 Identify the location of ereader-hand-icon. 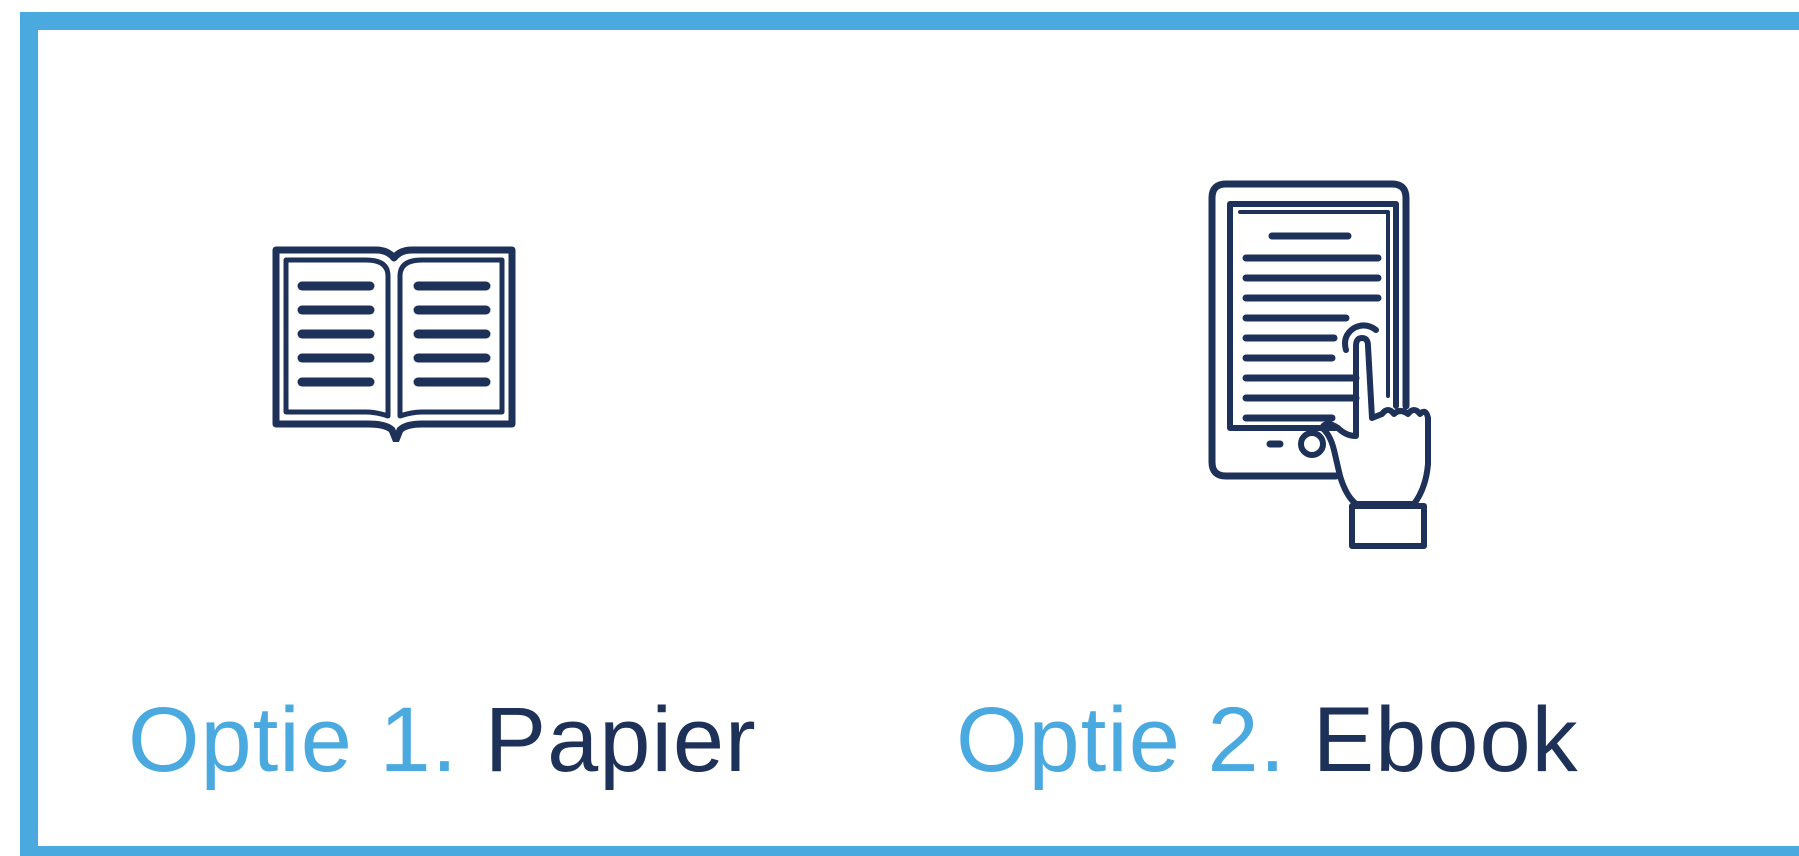
(1322, 367).